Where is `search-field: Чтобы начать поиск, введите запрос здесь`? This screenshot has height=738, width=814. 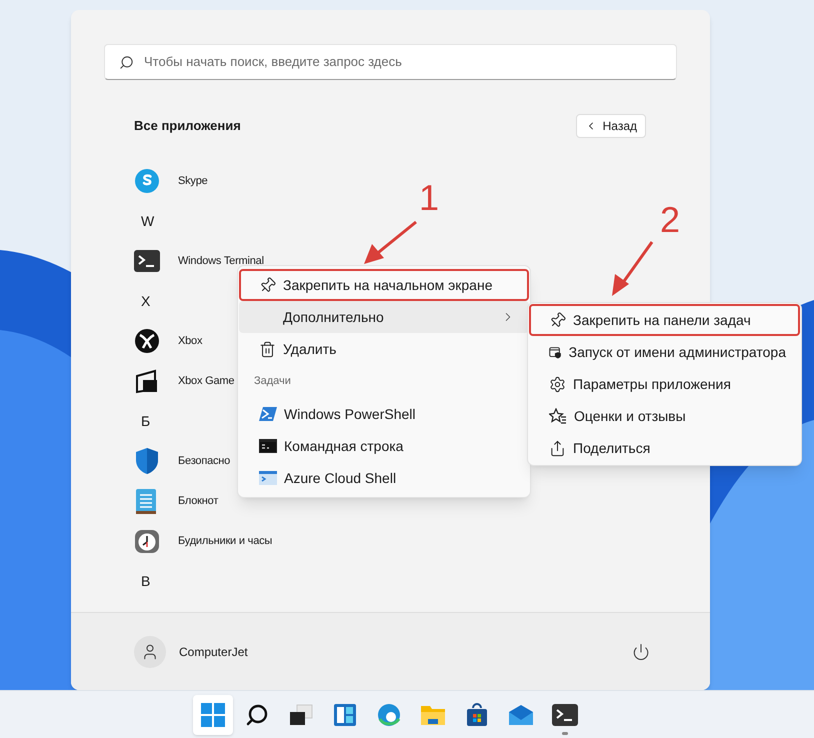 search-field: Чтобы начать поиск, введите запрос здесь is located at coordinates (390, 62).